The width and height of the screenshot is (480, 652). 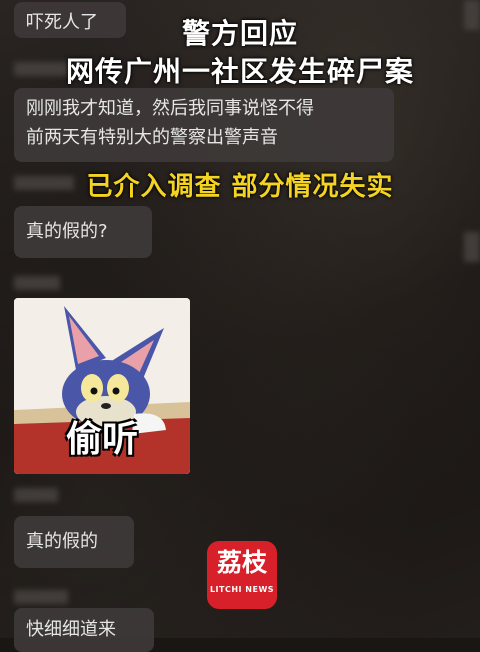 What do you see at coordinates (71, 629) in the screenshot?
I see `chat-message-text: 快细细道来` at bounding box center [71, 629].